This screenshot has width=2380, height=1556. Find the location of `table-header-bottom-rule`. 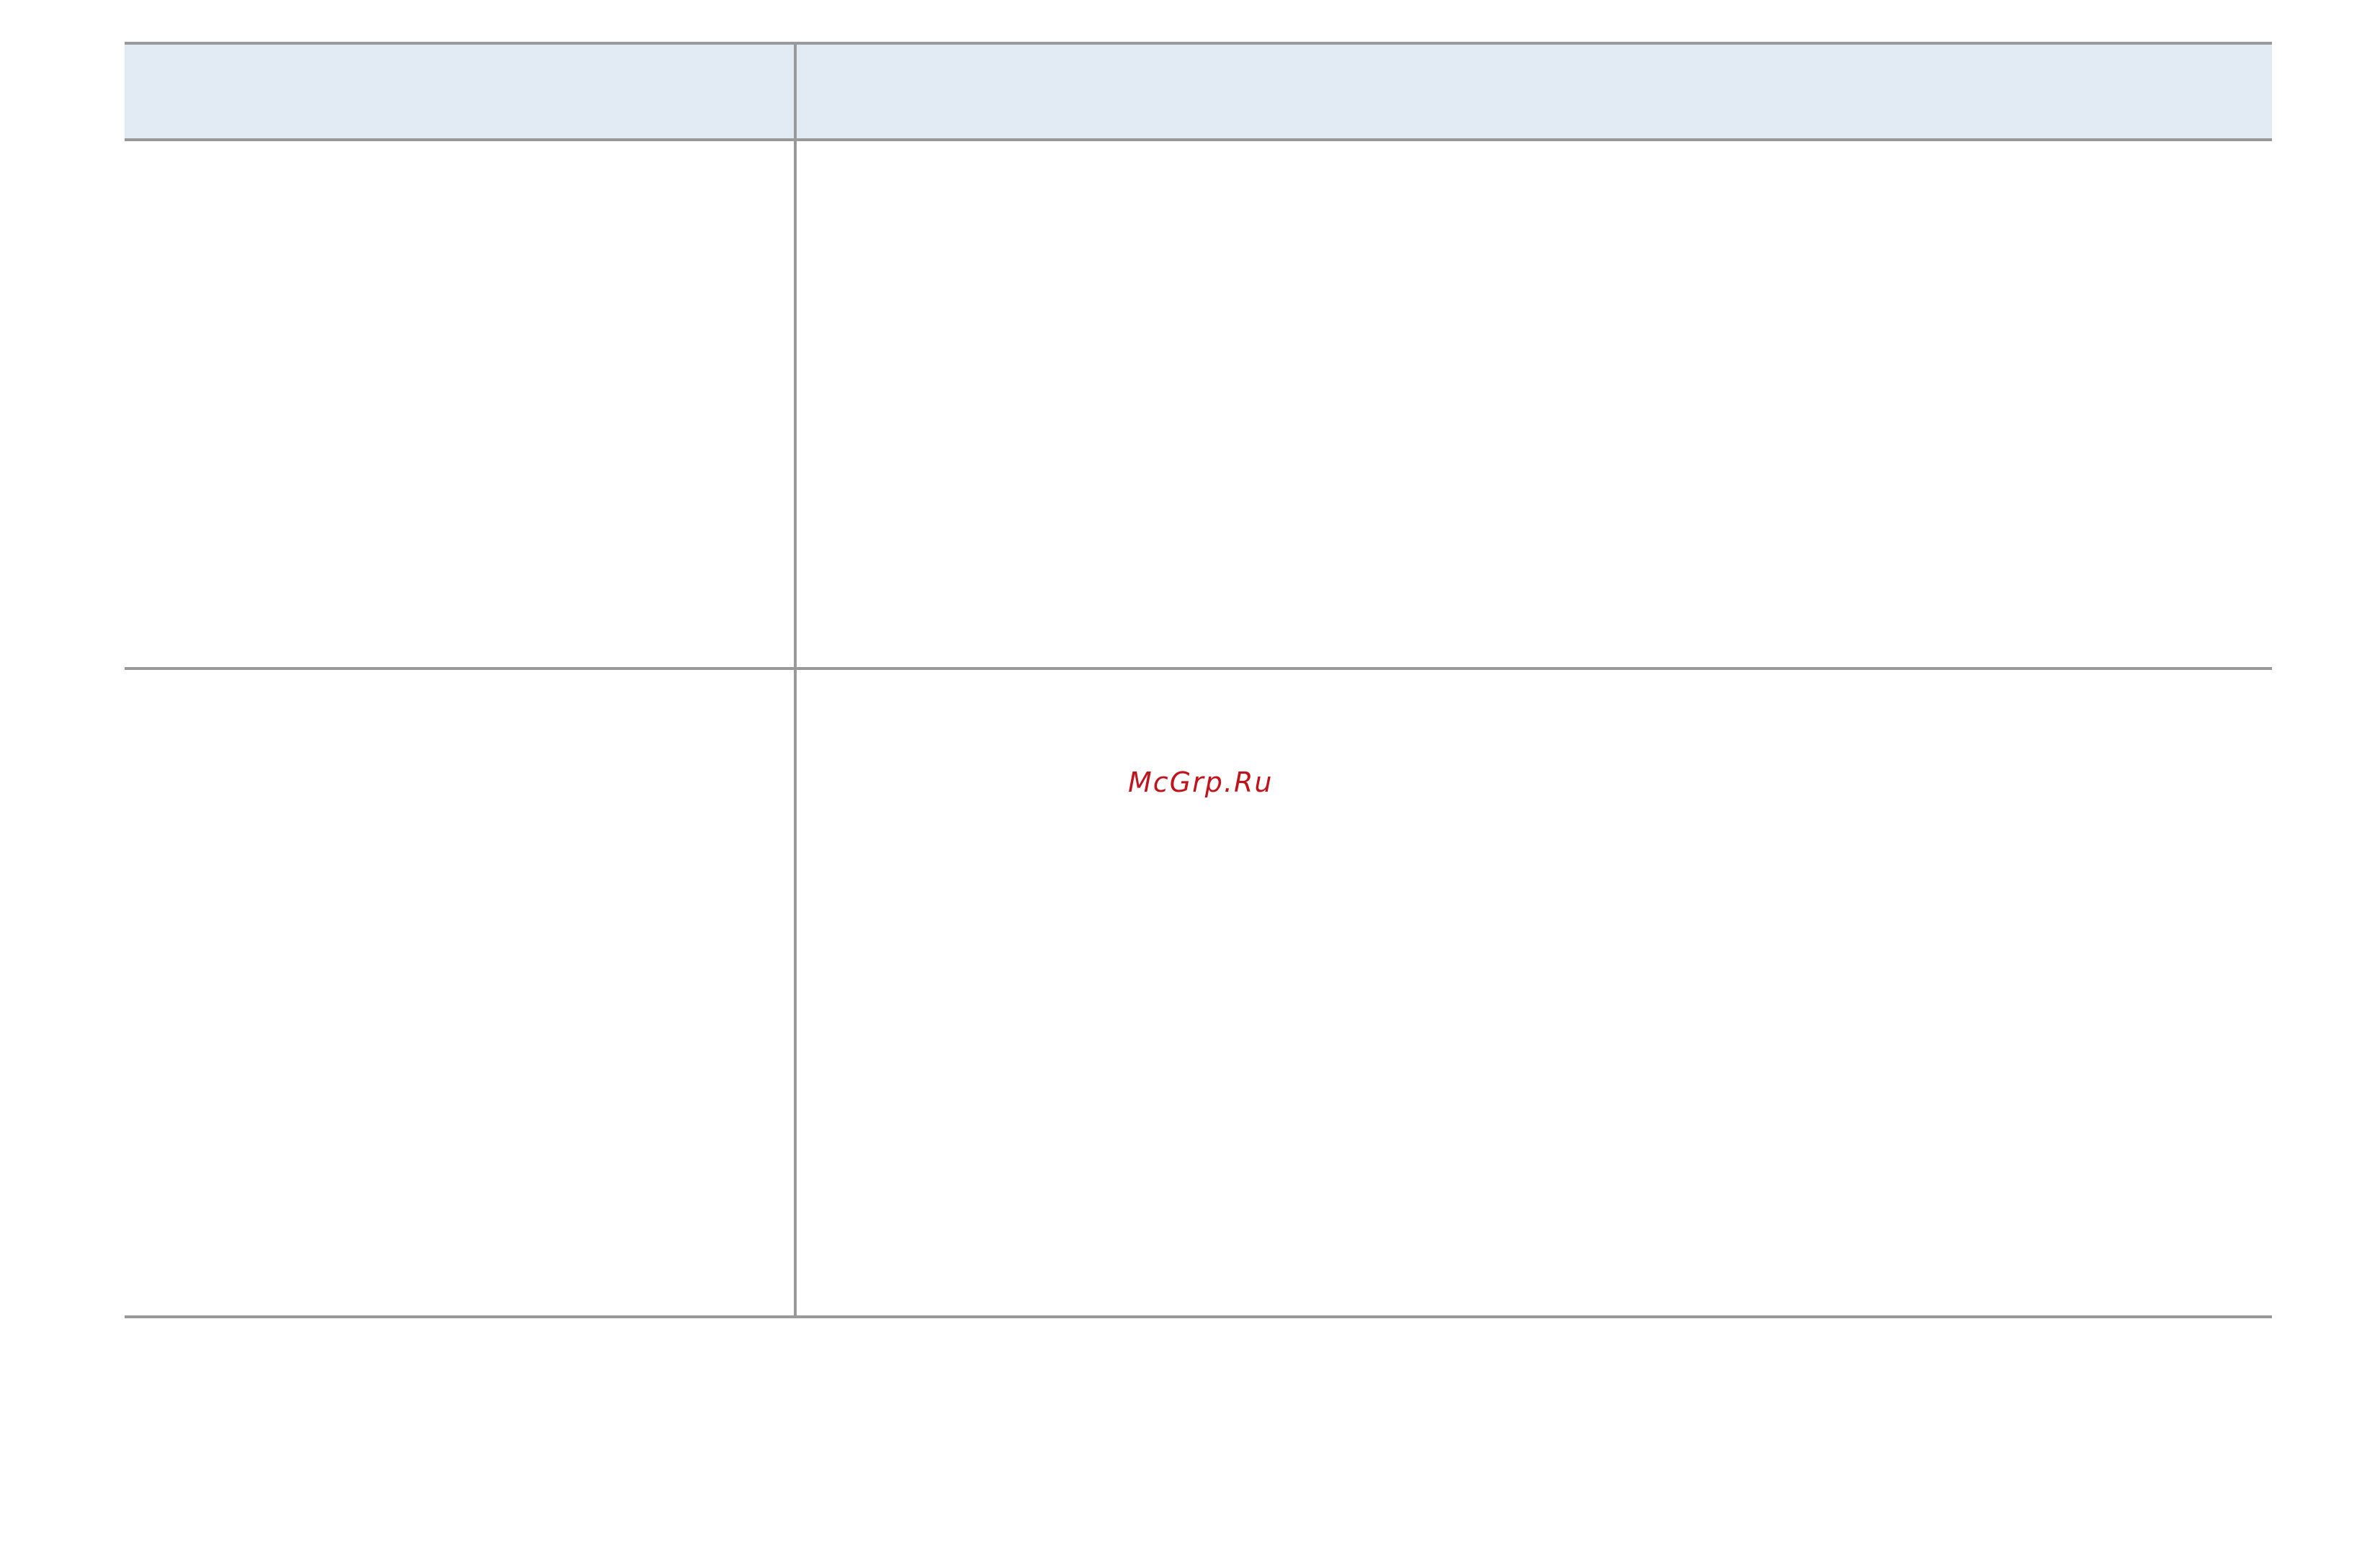

table-header-bottom-rule is located at coordinates (1198, 139).